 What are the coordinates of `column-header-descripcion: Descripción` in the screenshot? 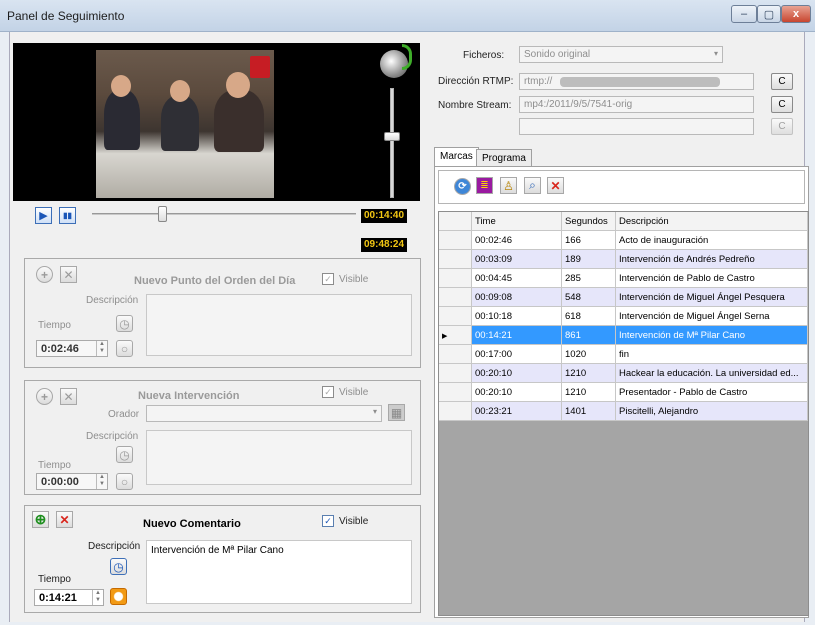 It's located at (712, 221).